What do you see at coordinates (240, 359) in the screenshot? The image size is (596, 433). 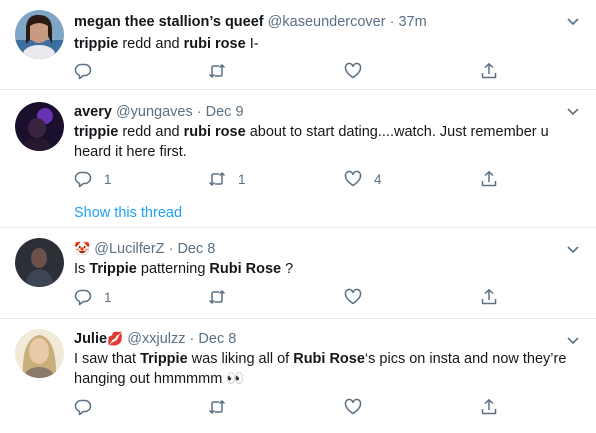 I see `text: was liking all of` at bounding box center [240, 359].